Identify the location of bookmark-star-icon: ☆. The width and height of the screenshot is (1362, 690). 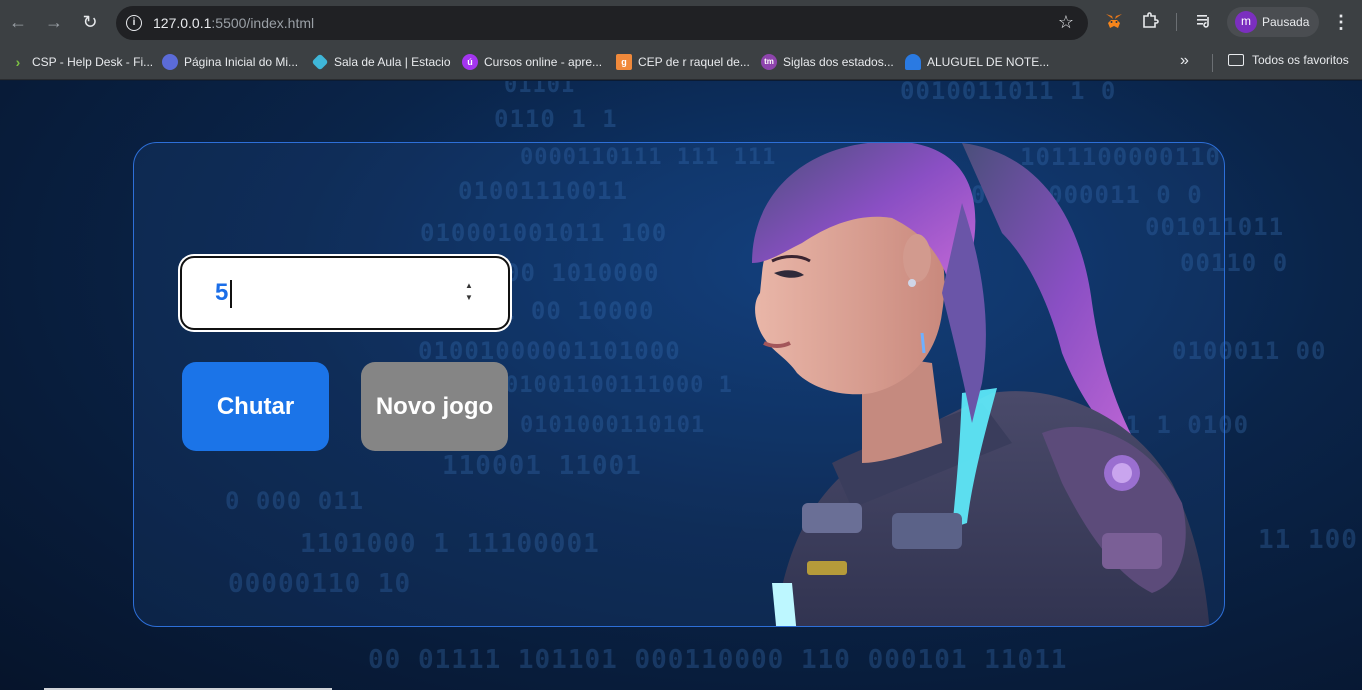
(1066, 22).